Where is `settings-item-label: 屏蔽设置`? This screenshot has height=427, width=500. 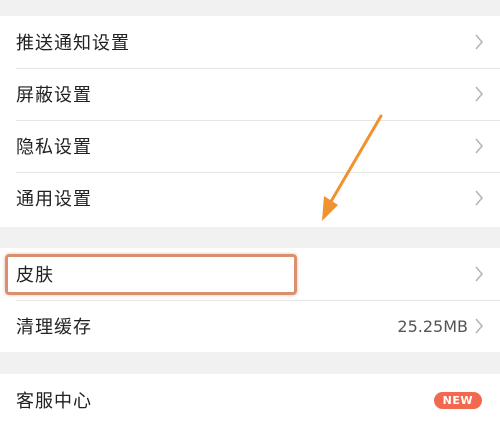 settings-item-label: 屏蔽设置 is located at coordinates (54, 95).